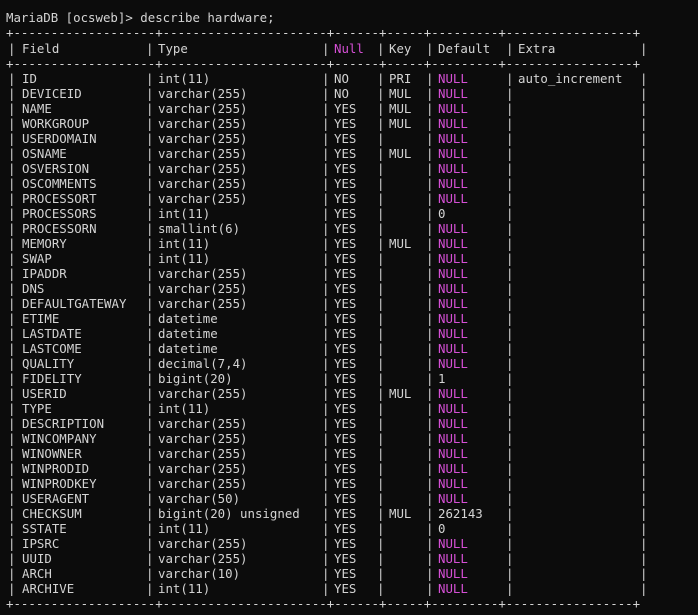  I want to click on table-row: | | | | | | | ETIME datetime YES NULL, so click(349, 318).